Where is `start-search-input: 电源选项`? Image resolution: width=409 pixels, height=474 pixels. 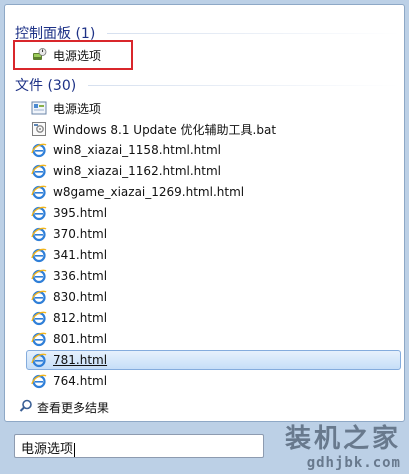 start-search-input: 电源选项 is located at coordinates (139, 446).